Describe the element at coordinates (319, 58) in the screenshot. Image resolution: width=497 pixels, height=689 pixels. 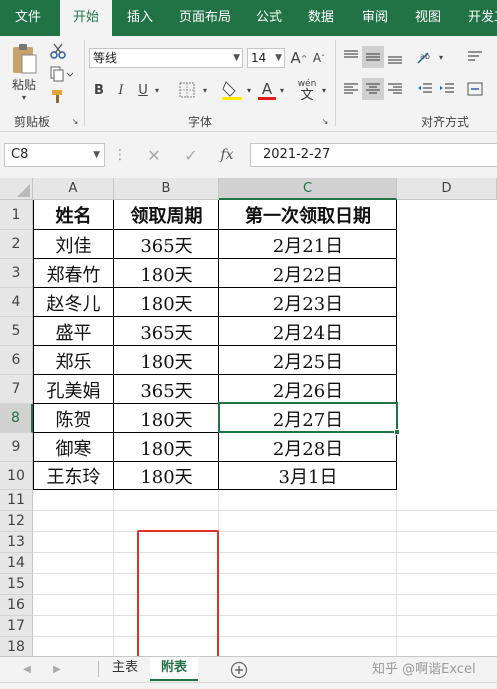
I see `shrink-font-button: Aˇ` at that location.